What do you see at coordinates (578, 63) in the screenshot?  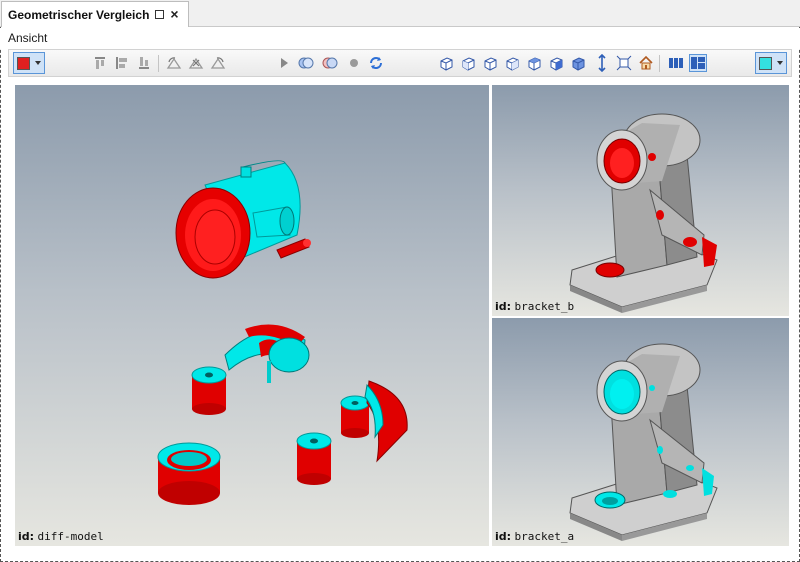 I see `view-bottom-icon` at bounding box center [578, 63].